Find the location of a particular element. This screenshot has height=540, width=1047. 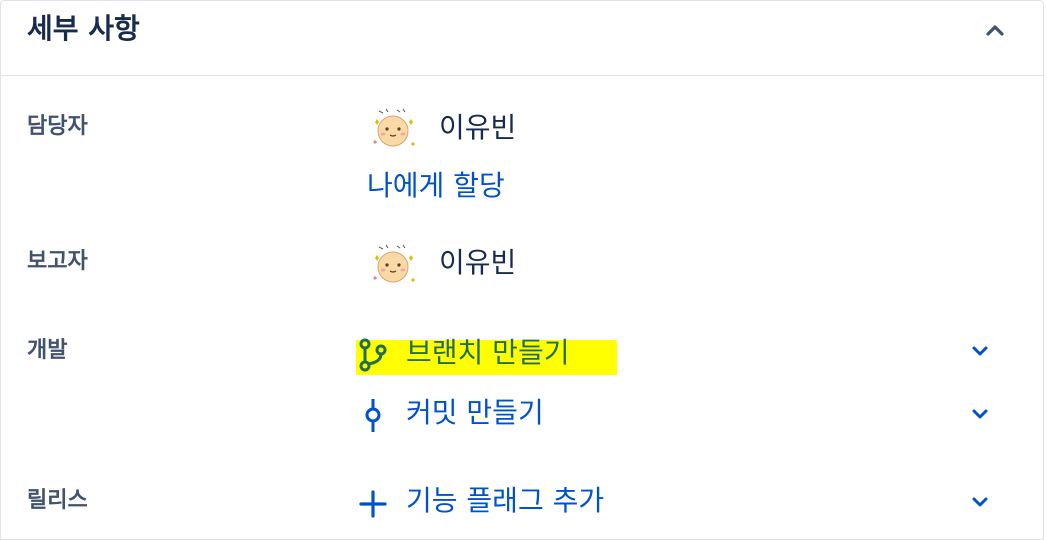

collapse-button is located at coordinates (995, 31).